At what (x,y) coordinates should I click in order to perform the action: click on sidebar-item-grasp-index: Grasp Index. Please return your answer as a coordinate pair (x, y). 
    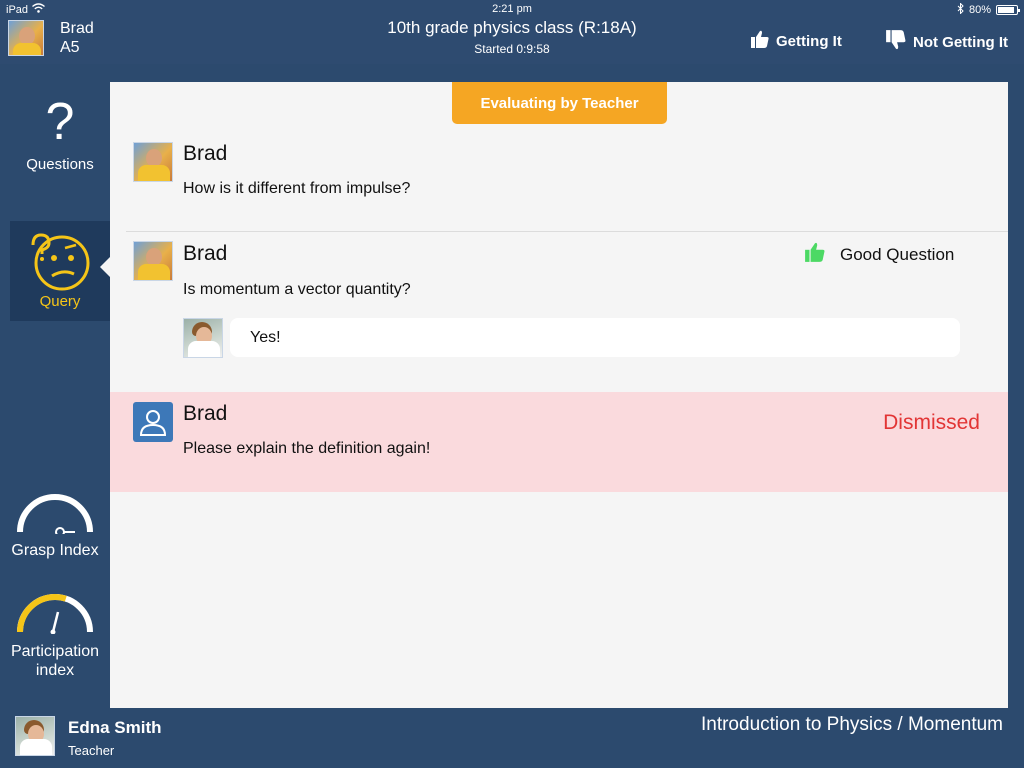
    Looking at the image, I should click on (55, 529).